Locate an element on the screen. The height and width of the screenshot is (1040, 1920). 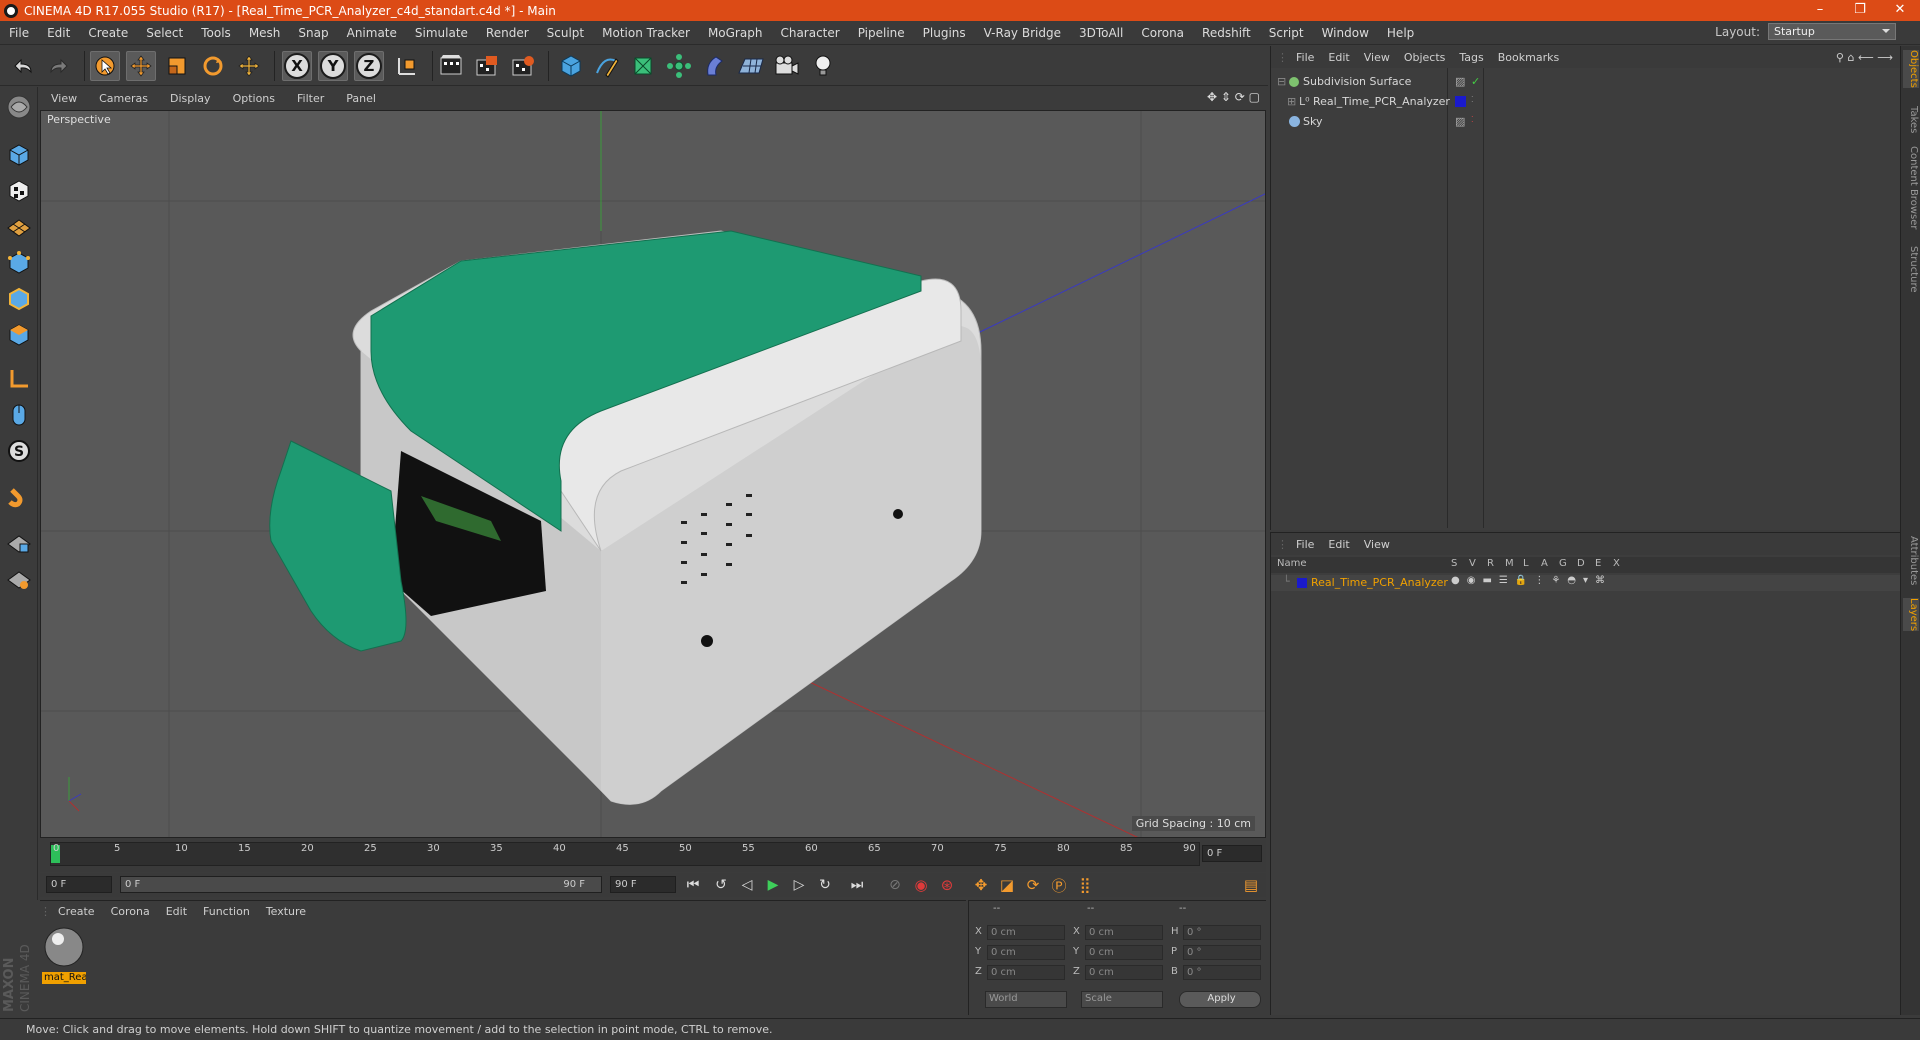
tab-attributes: Attributes is located at coordinates (1911, 560).